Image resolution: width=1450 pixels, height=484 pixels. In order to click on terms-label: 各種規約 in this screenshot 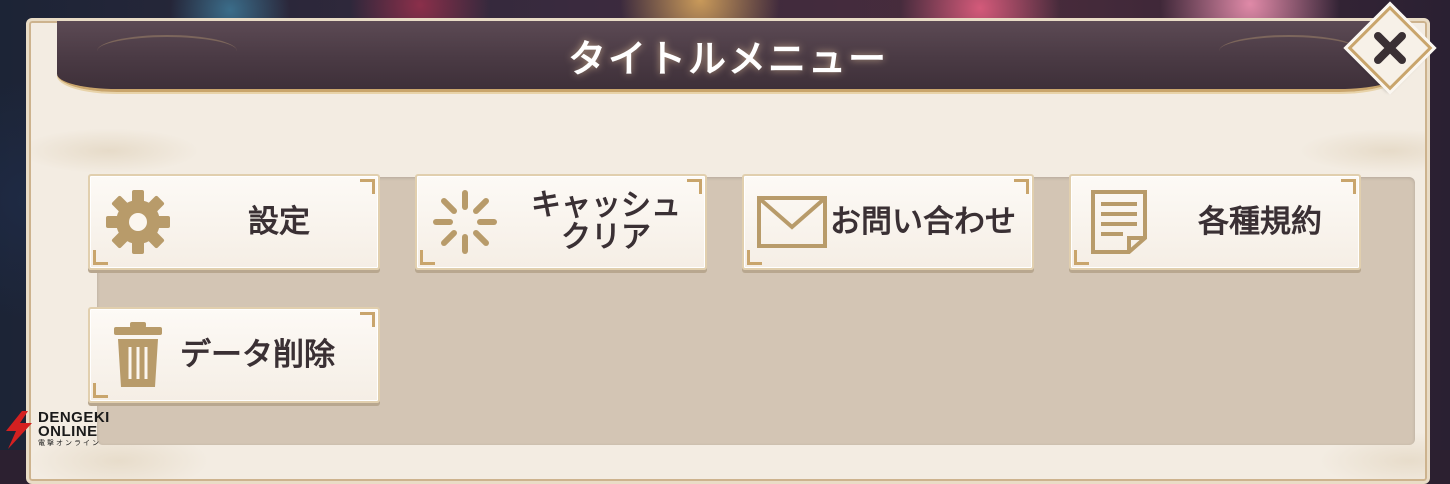, I will do `click(1260, 222)`.